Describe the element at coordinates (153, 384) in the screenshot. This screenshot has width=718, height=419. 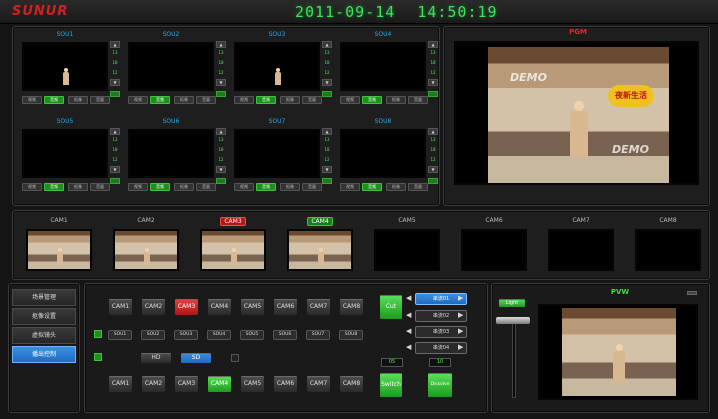
I see `pvw-cam-button-2: CAM2` at that location.